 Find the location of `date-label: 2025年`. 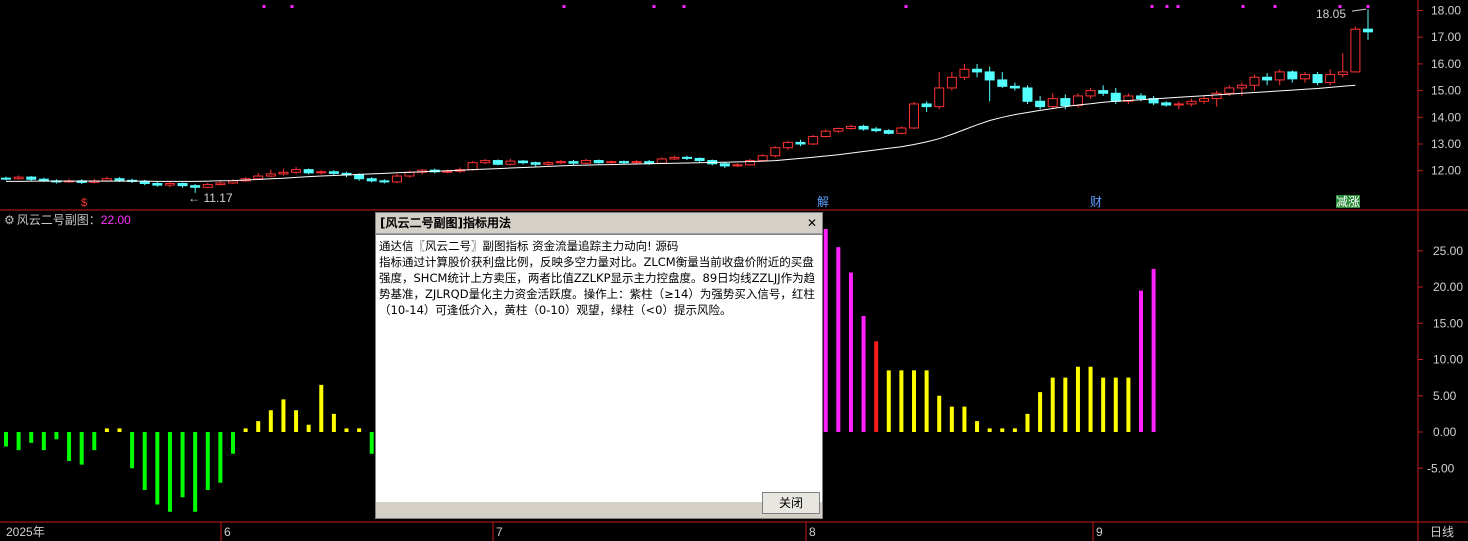

date-label: 2025年 is located at coordinates (25, 532).